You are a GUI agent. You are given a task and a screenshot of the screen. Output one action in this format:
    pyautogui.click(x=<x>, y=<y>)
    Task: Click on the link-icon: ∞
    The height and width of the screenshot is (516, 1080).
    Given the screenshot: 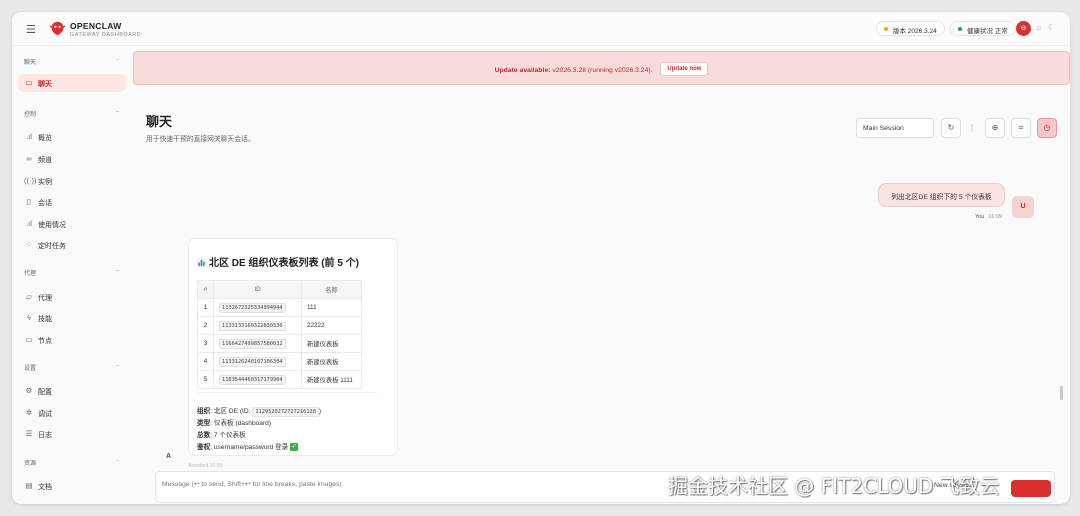 What is the action you would take?
    pyautogui.click(x=29, y=158)
    